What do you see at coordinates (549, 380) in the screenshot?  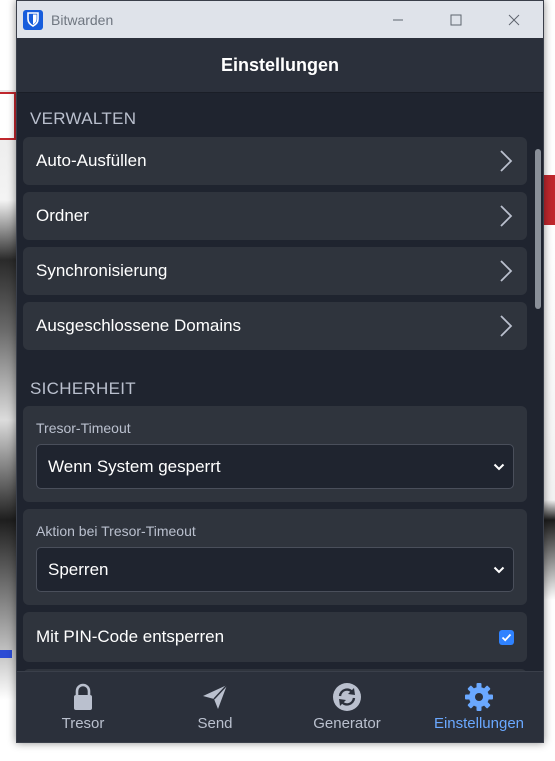 I see `background-page-right` at bounding box center [549, 380].